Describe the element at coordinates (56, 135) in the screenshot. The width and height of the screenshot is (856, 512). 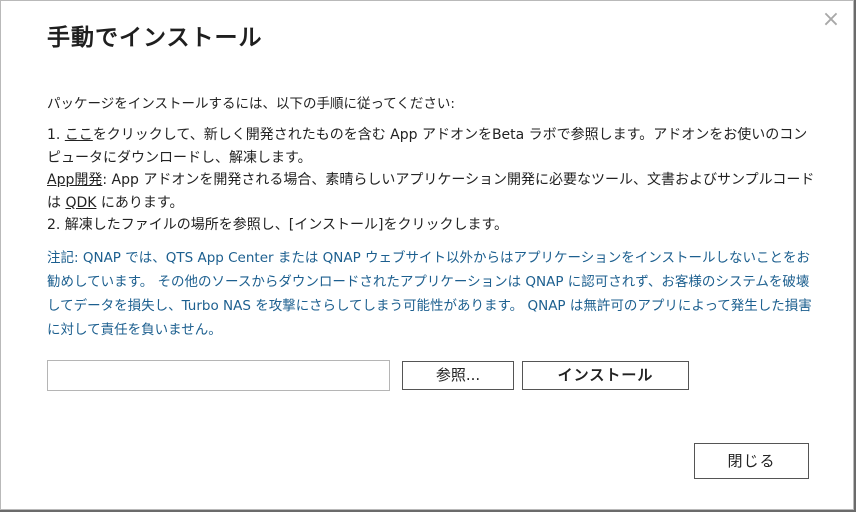
I see `step-1-prefix: 1.` at that location.